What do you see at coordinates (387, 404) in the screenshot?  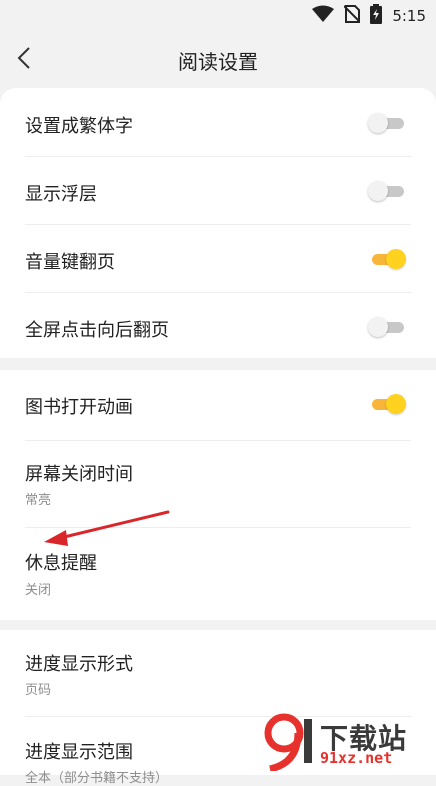 I see `book-animation-toggle` at bounding box center [387, 404].